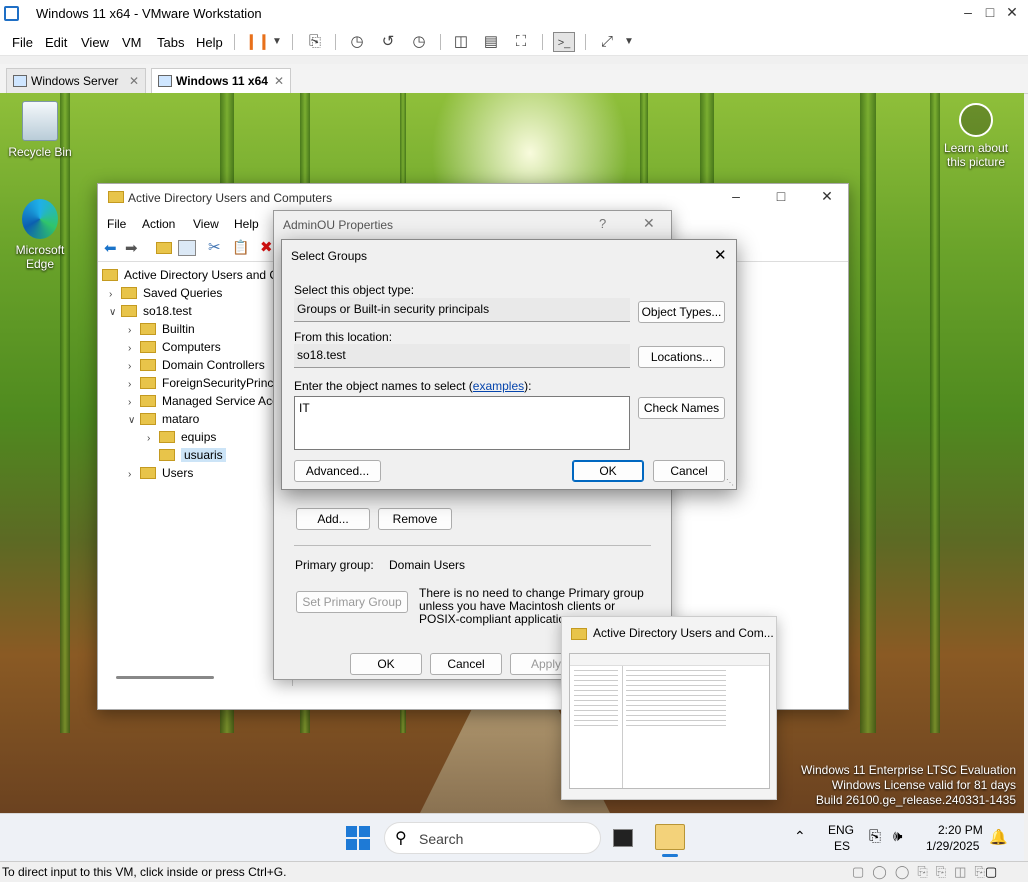 The image size is (1028, 882). What do you see at coordinates (670, 837) in the screenshot?
I see `aduc-taskbar-icon` at bounding box center [670, 837].